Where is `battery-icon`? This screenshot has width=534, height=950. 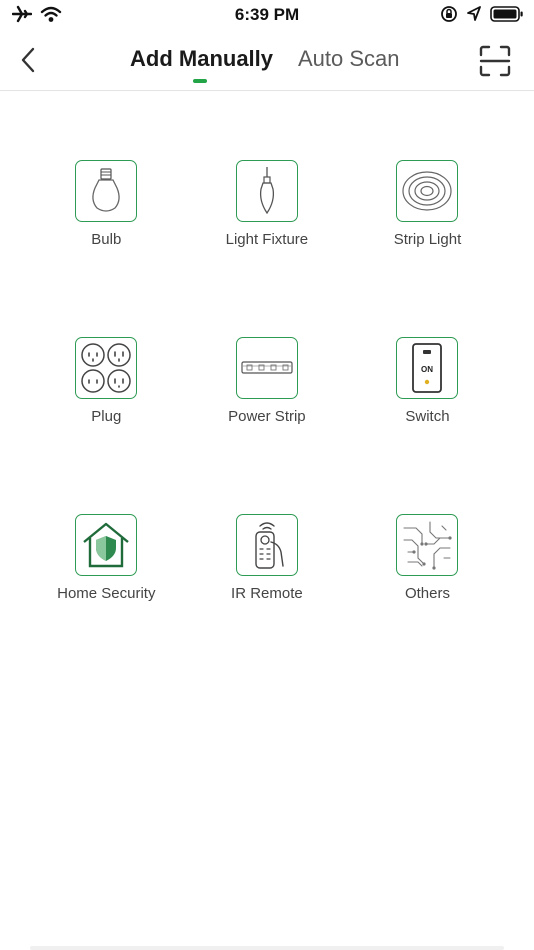
battery-icon is located at coordinates (506, 14).